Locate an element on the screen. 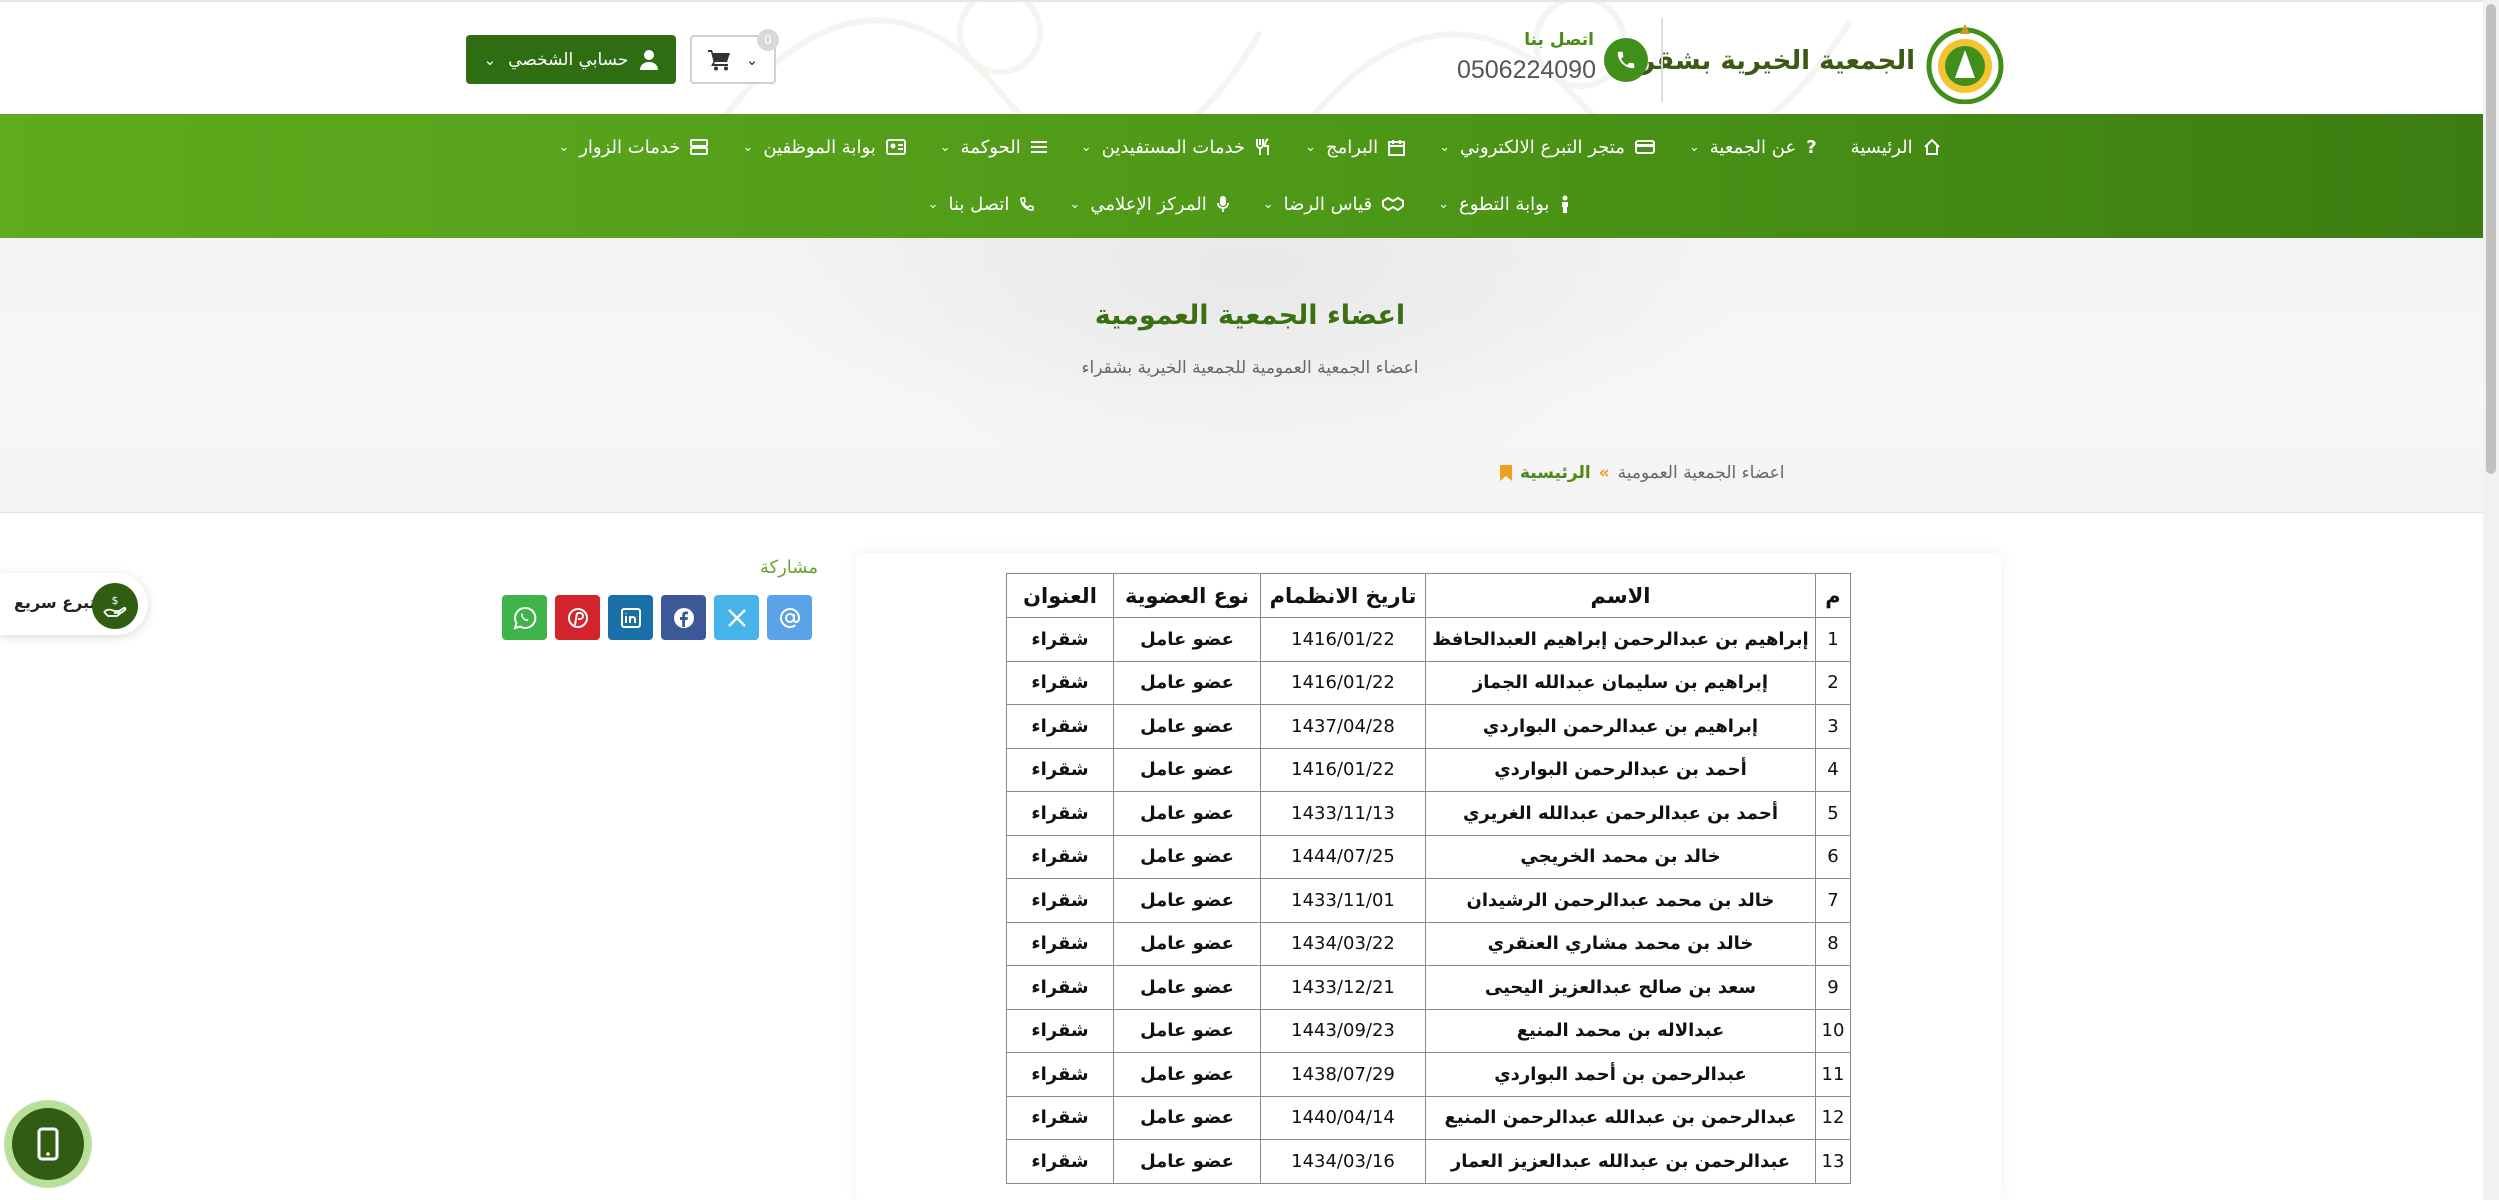 Image resolution: width=2499 pixels, height=1200 pixels. cell-join-date: 1443/09/23 is located at coordinates (1343, 1030).